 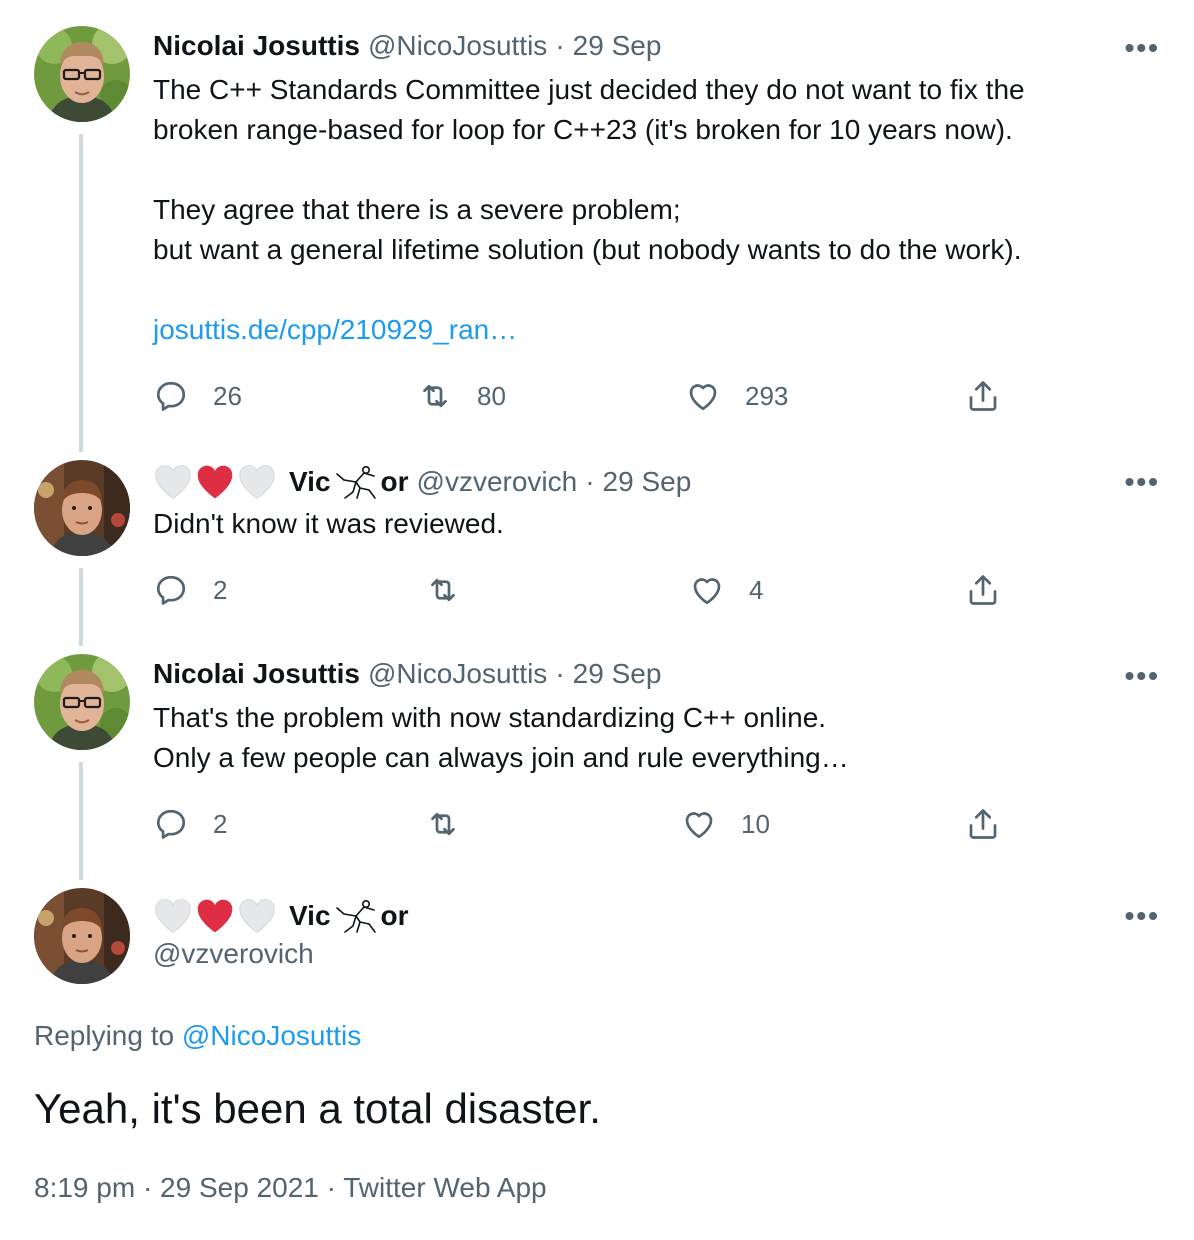 I want to click on like-button: 293, so click(x=736, y=396).